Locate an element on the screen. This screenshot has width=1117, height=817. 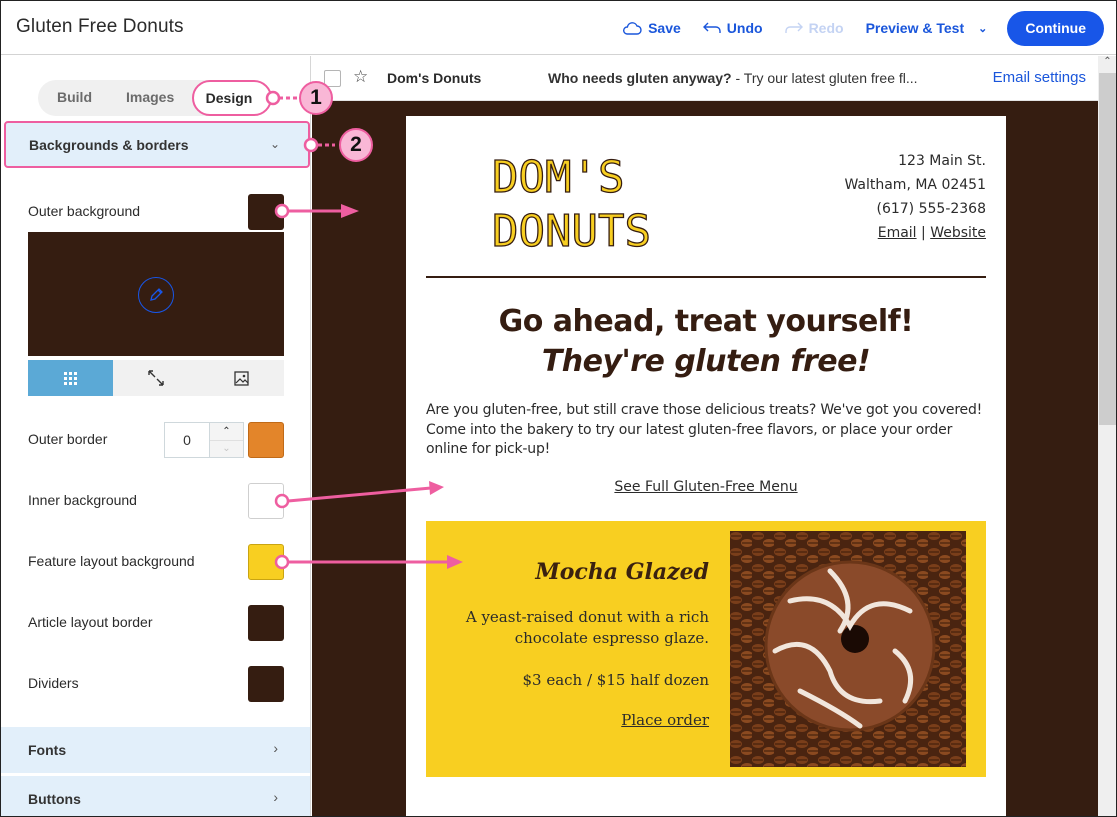
top-actions: Save Undo Redo Preview & Test ⌄ Continue is located at coordinates (863, 28).